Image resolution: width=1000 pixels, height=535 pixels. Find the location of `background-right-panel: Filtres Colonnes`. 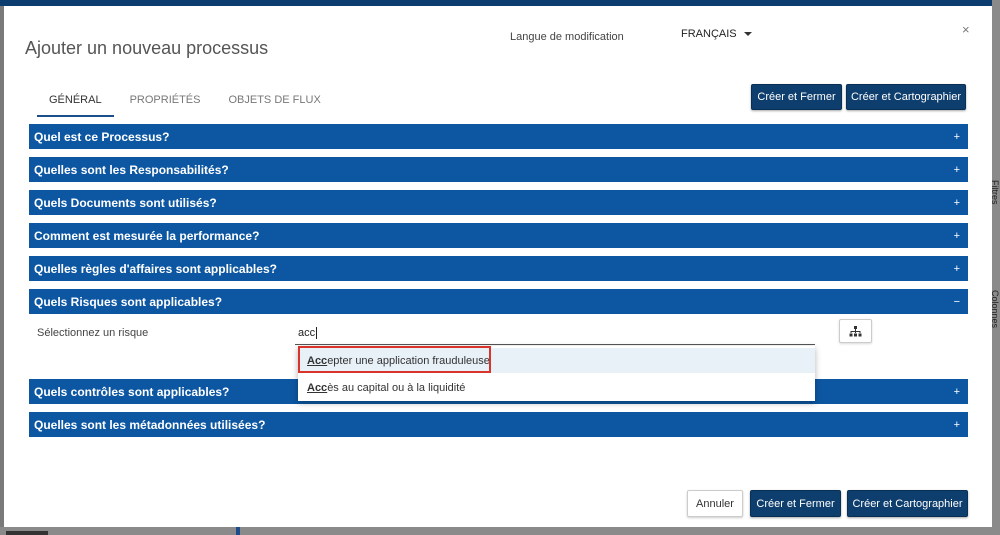

background-right-panel: Filtres Colonnes is located at coordinates (995, 267).